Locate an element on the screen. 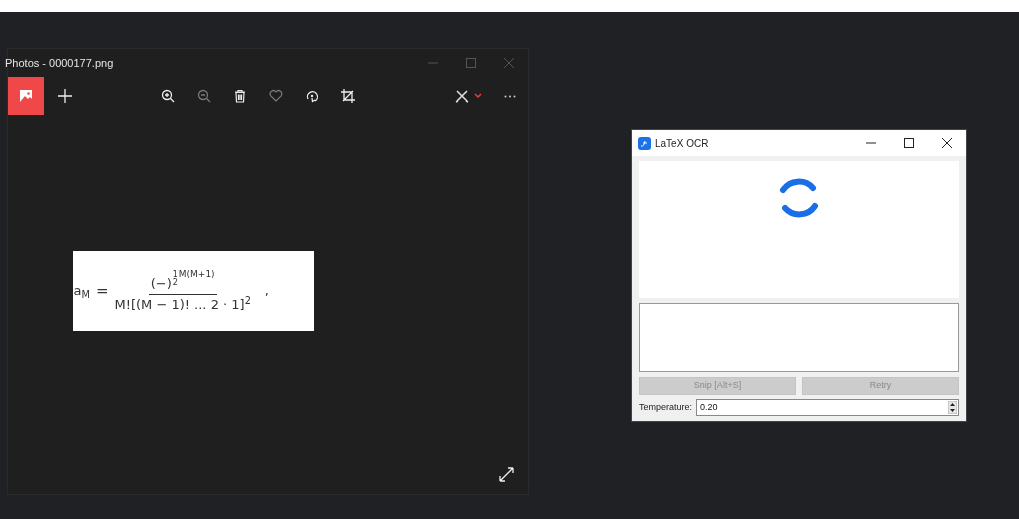  window-title: LaTeX OCR is located at coordinates (682, 143).